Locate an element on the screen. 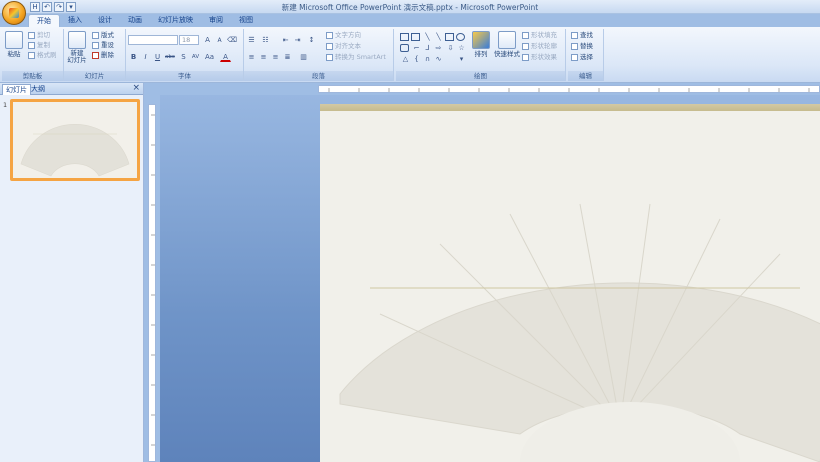 The width and height of the screenshot is (820, 462). delete-slide-button: 删除 is located at coordinates (103, 55).